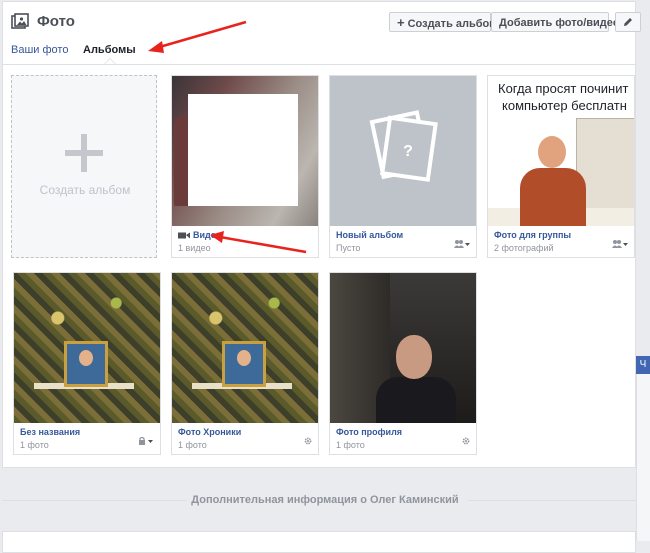 The height and width of the screenshot is (553, 650). I want to click on album-title: Видео, so click(207, 235).